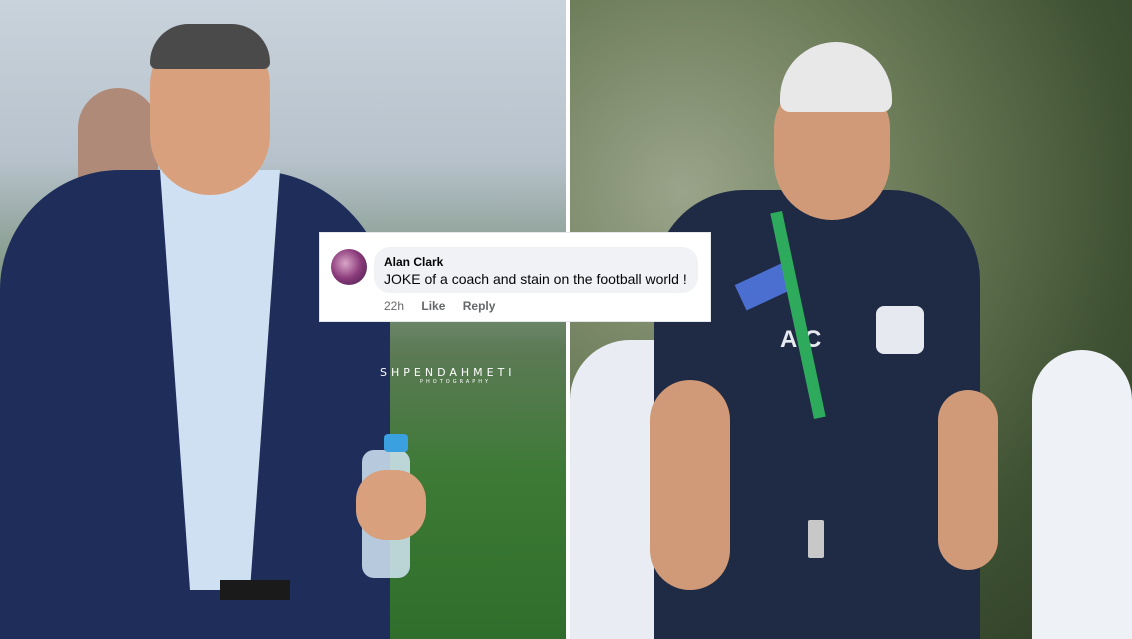 This screenshot has height=639, width=1132. What do you see at coordinates (816, 539) in the screenshot?
I see `lanyard-badge` at bounding box center [816, 539].